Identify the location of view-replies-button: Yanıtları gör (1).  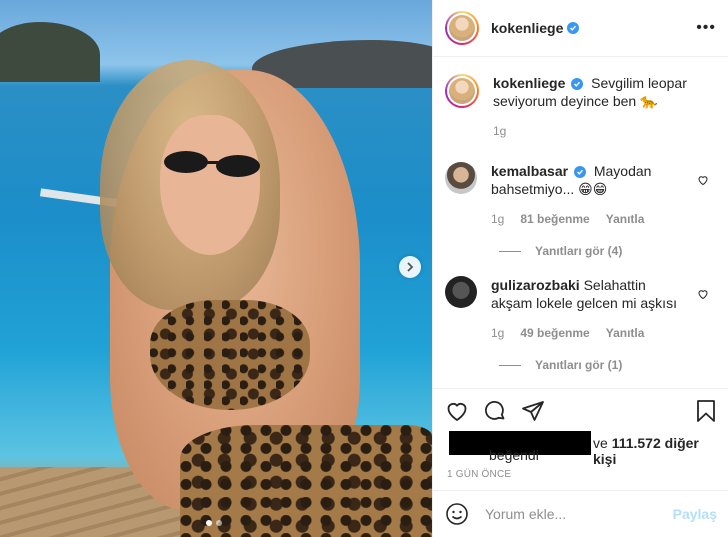
(606, 365).